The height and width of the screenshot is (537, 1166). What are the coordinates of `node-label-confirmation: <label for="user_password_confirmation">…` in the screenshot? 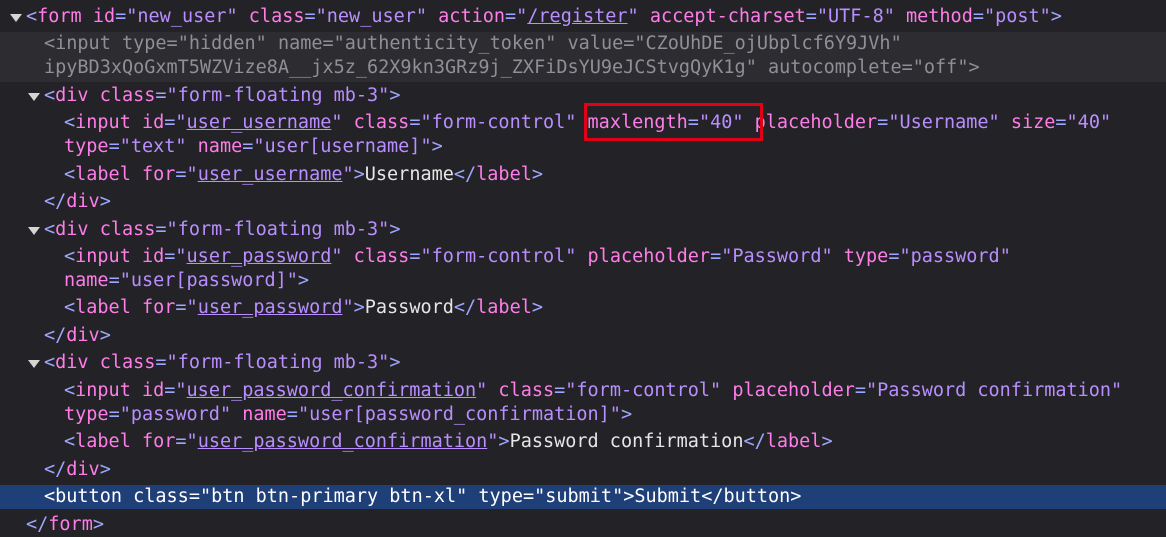 It's located at (583, 442).